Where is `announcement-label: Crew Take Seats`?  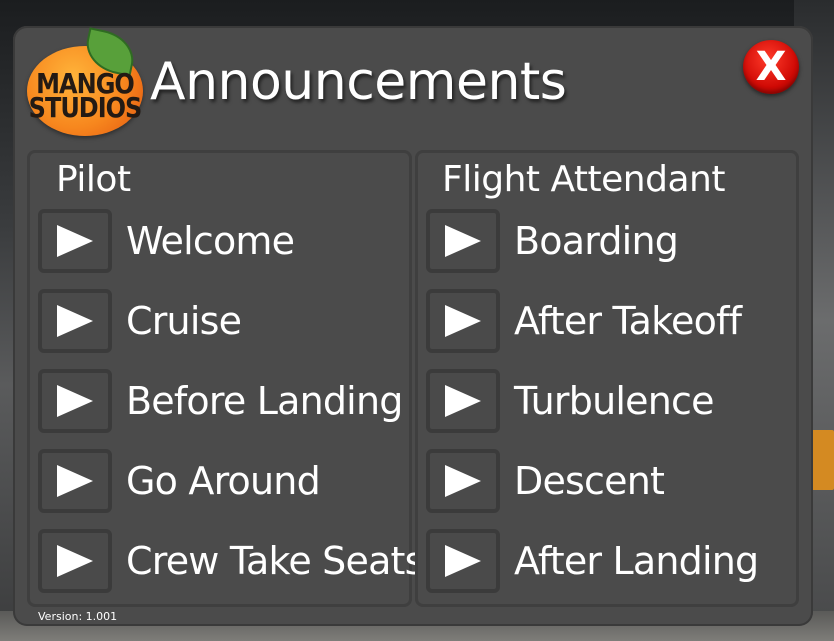
announcement-label: Crew Take Seats is located at coordinates (275, 561).